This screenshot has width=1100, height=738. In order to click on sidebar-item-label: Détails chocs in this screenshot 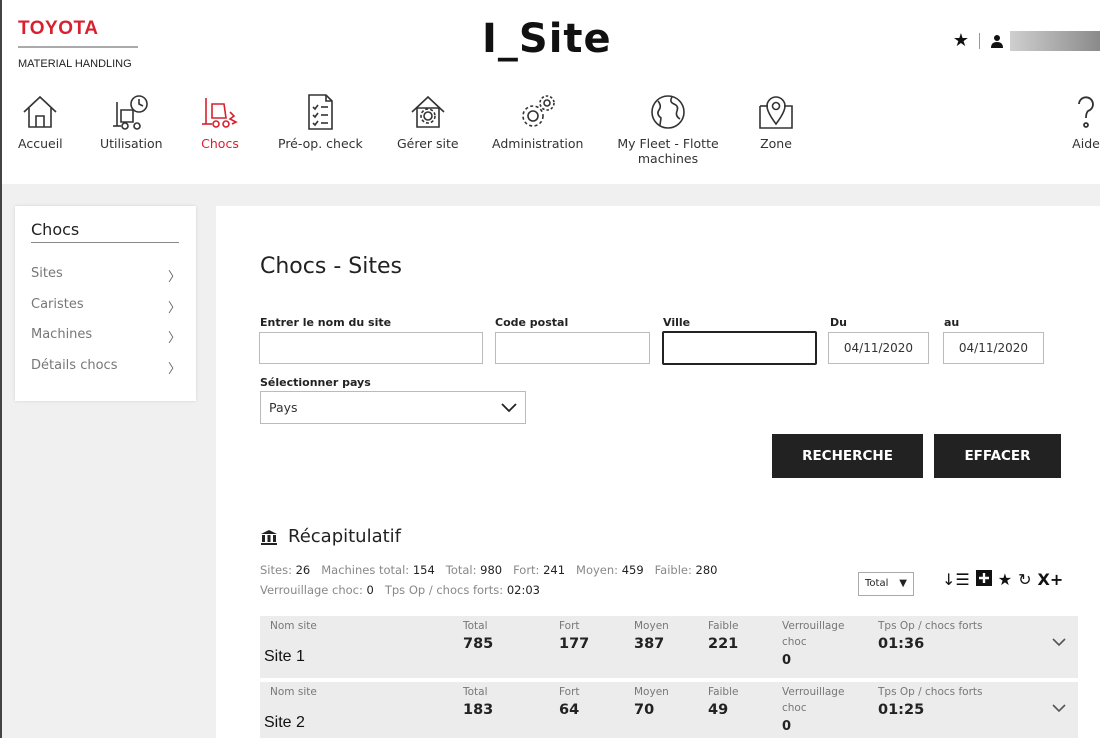, I will do `click(74, 365)`.